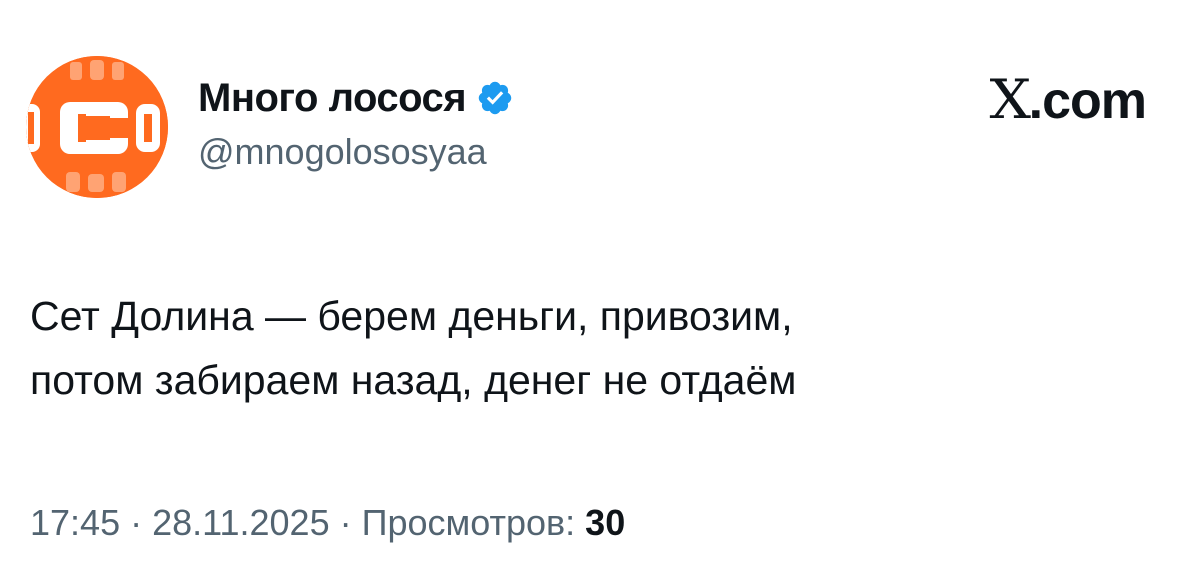 This screenshot has height=562, width=1204. I want to click on x-logo-icon: X, so click(1010, 99).